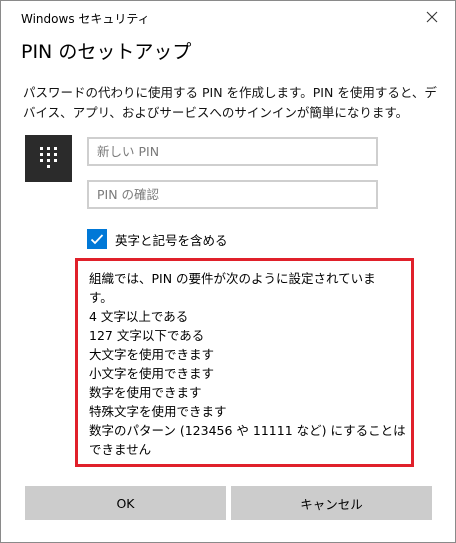  I want to click on requirement-line: できません, so click(120, 449).